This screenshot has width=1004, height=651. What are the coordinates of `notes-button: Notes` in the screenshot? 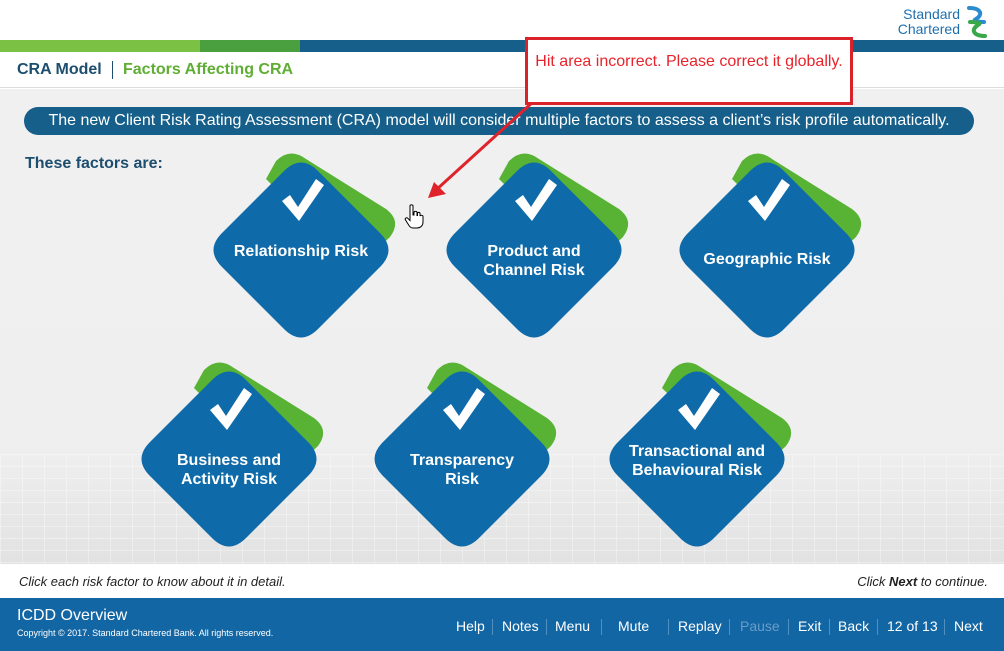 It's located at (520, 626).